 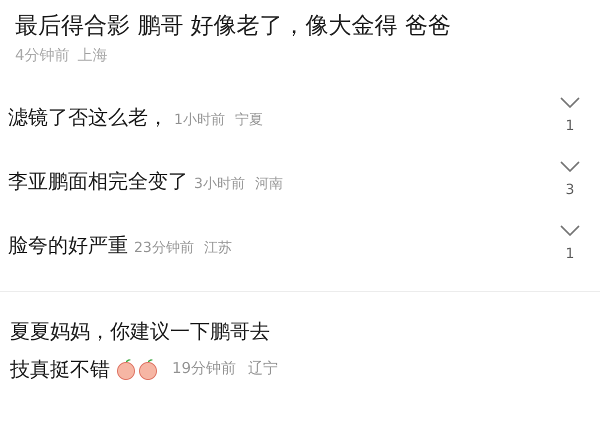 What do you see at coordinates (60, 369) in the screenshot?
I see `comment-text: 技真挺不错` at bounding box center [60, 369].